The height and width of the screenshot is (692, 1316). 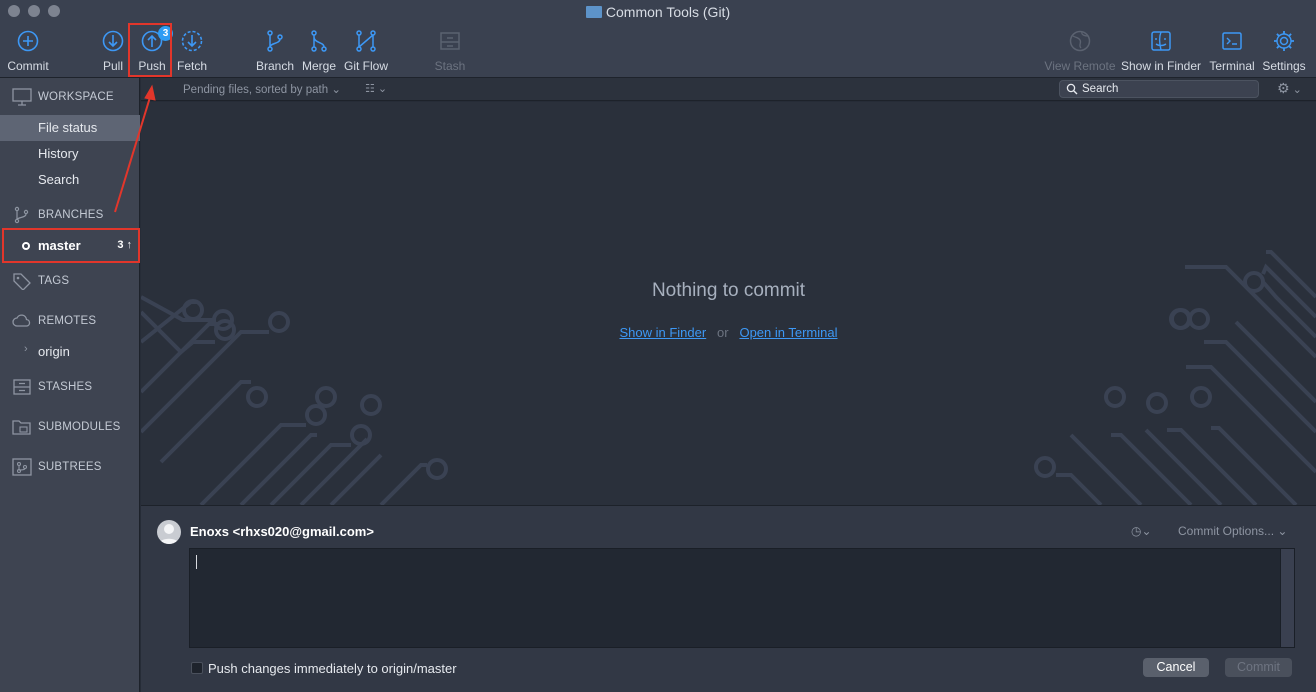 I want to click on master-branch-highlight-box, so click(x=71, y=245).